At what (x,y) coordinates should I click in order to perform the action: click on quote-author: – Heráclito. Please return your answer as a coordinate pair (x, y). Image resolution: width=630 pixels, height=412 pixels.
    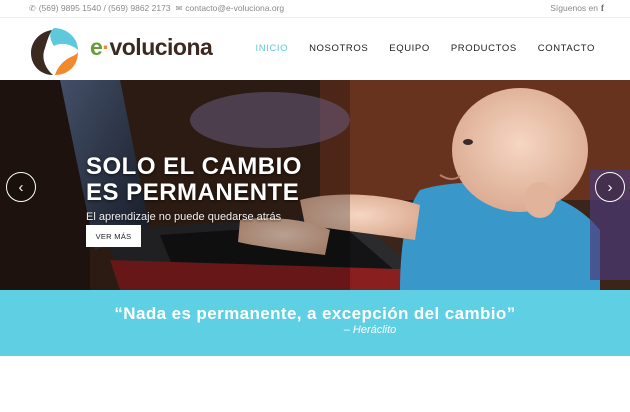
    Looking at the image, I should click on (370, 330).